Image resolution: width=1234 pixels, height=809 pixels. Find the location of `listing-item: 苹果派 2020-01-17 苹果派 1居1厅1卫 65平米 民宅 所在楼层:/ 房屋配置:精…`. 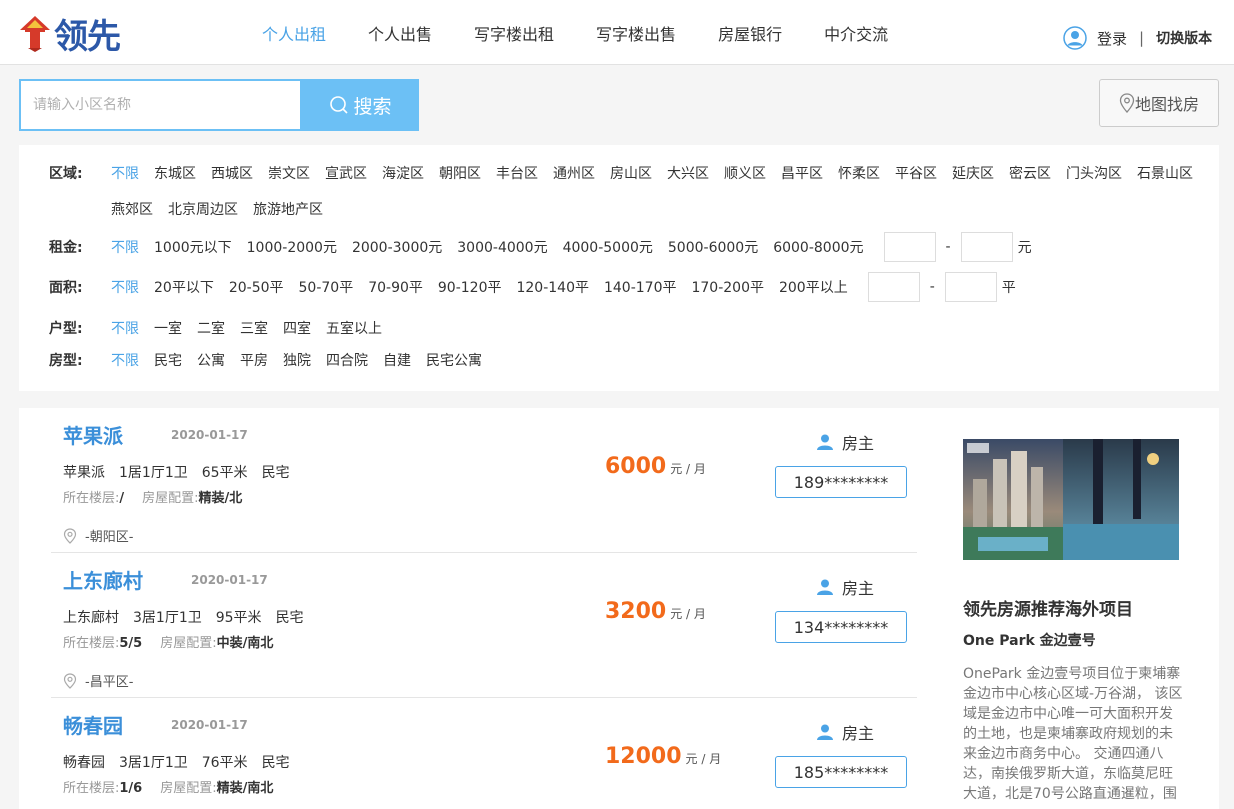

listing-item: 苹果派 2020-01-17 苹果派 1居1厅1卫 65平米 民宅 所在楼层:/ 房屋配置:精… is located at coordinates (484, 480).